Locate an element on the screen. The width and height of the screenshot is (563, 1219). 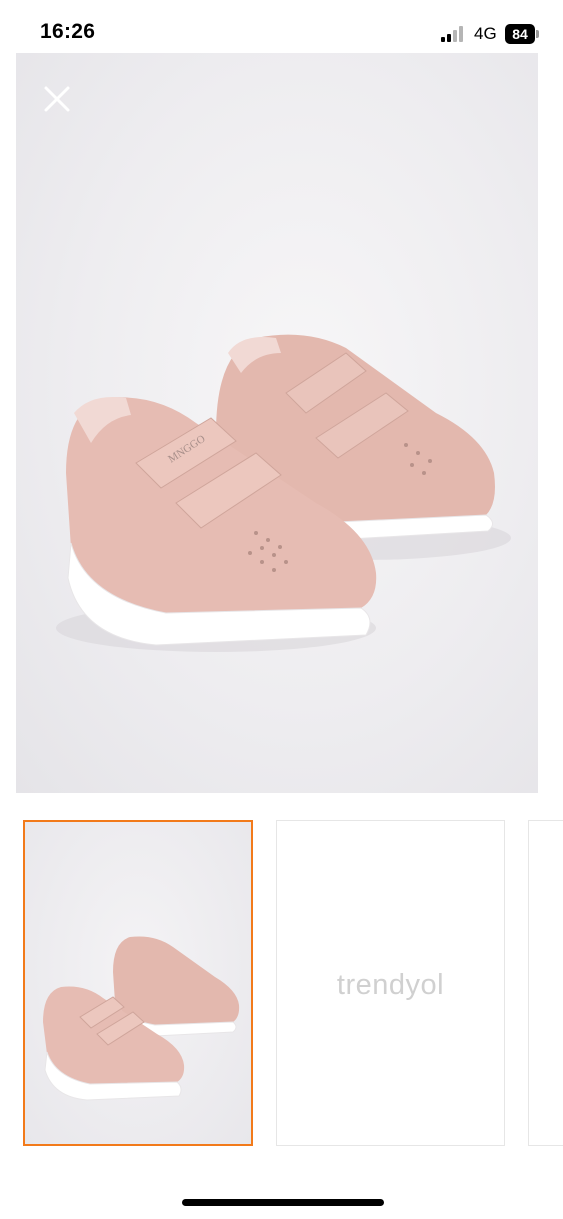
status-time: 16:26 is located at coordinates (68, 31).